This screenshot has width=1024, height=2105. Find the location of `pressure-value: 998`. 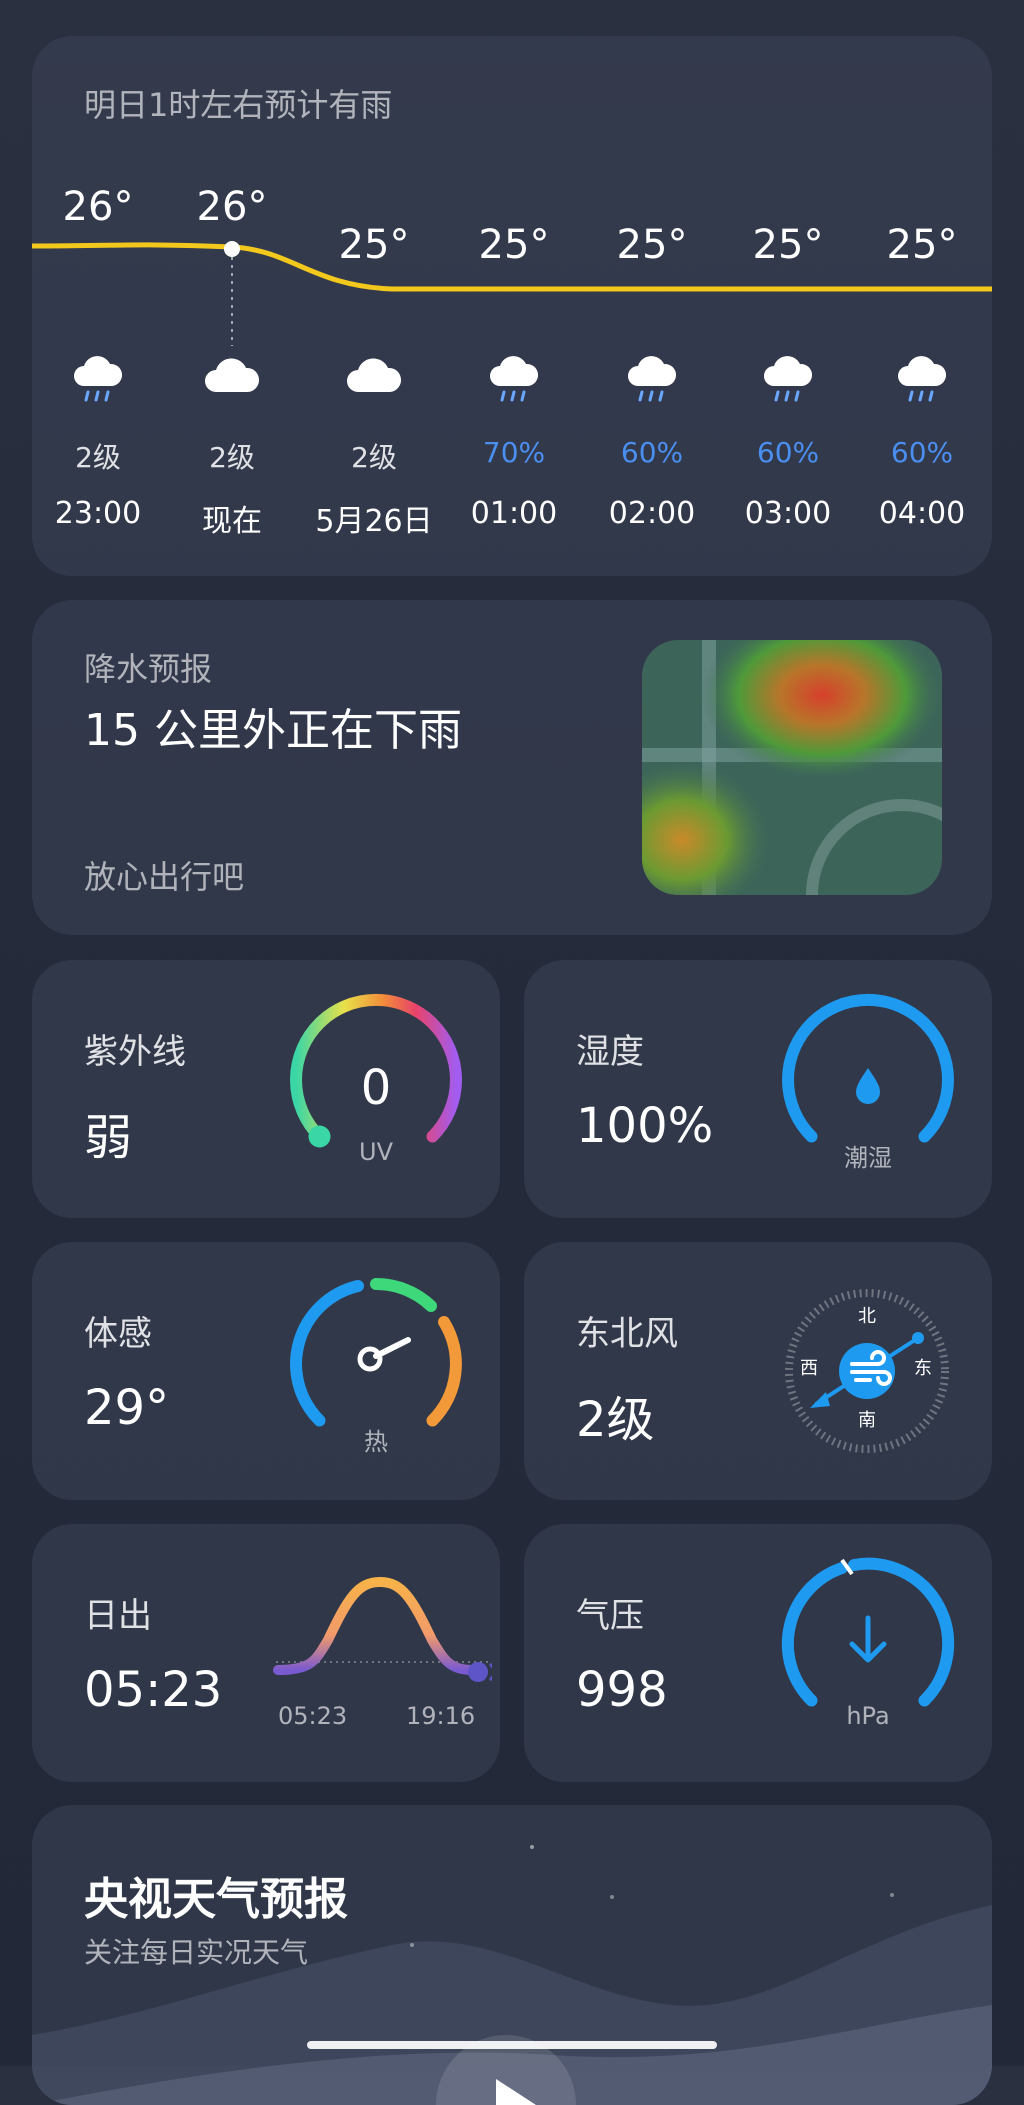

pressure-value: 998 is located at coordinates (622, 1690).